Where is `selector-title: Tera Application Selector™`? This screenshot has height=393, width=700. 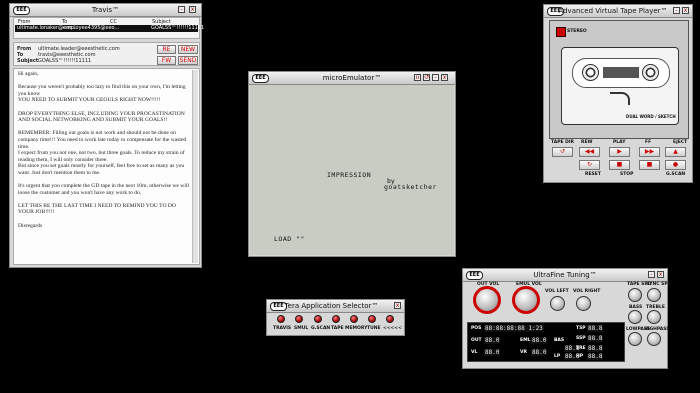
selector-title: Tera Application Selector™ is located at coordinates (331, 306).